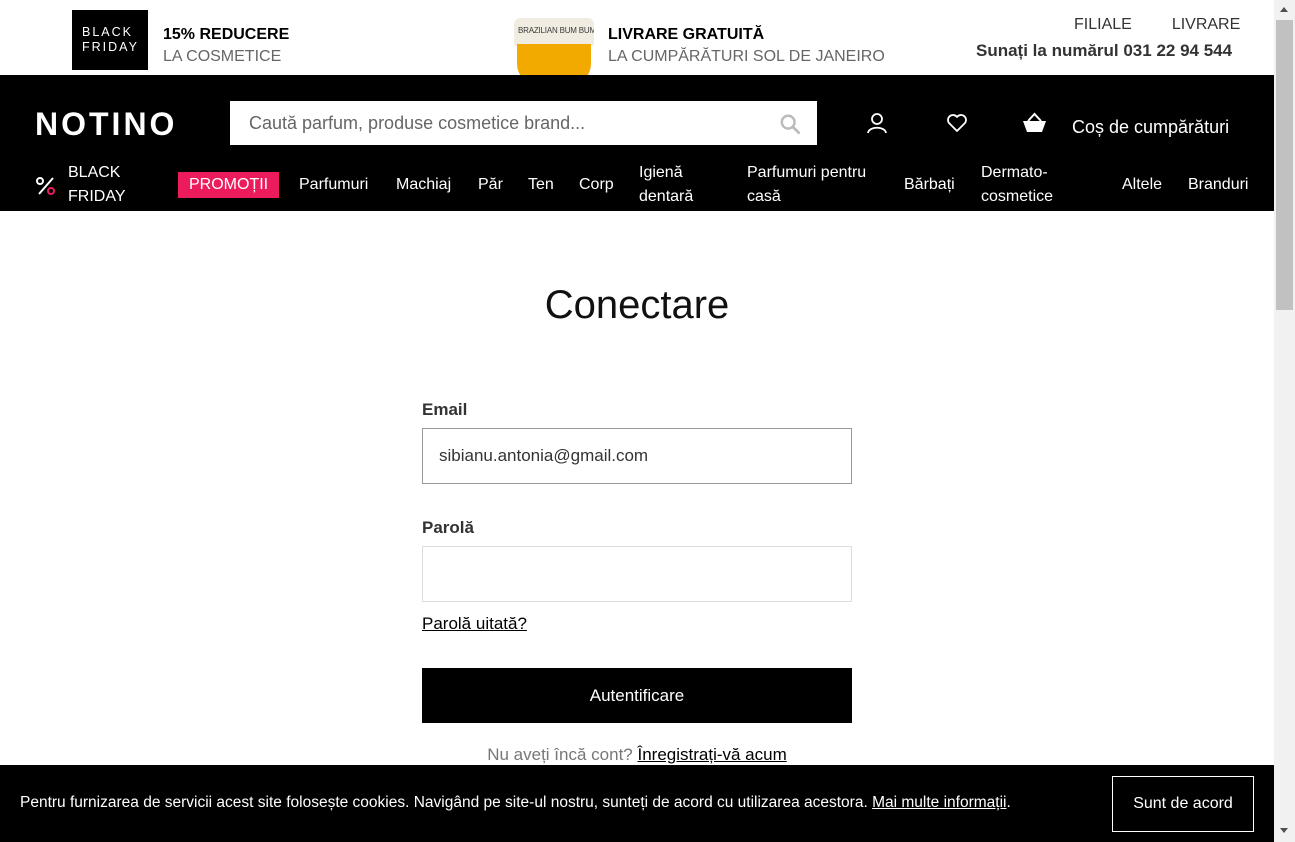  Describe the element at coordinates (1104, 51) in the screenshot. I see `phone-number: Sunați la numărul 031 22 94 544` at that location.